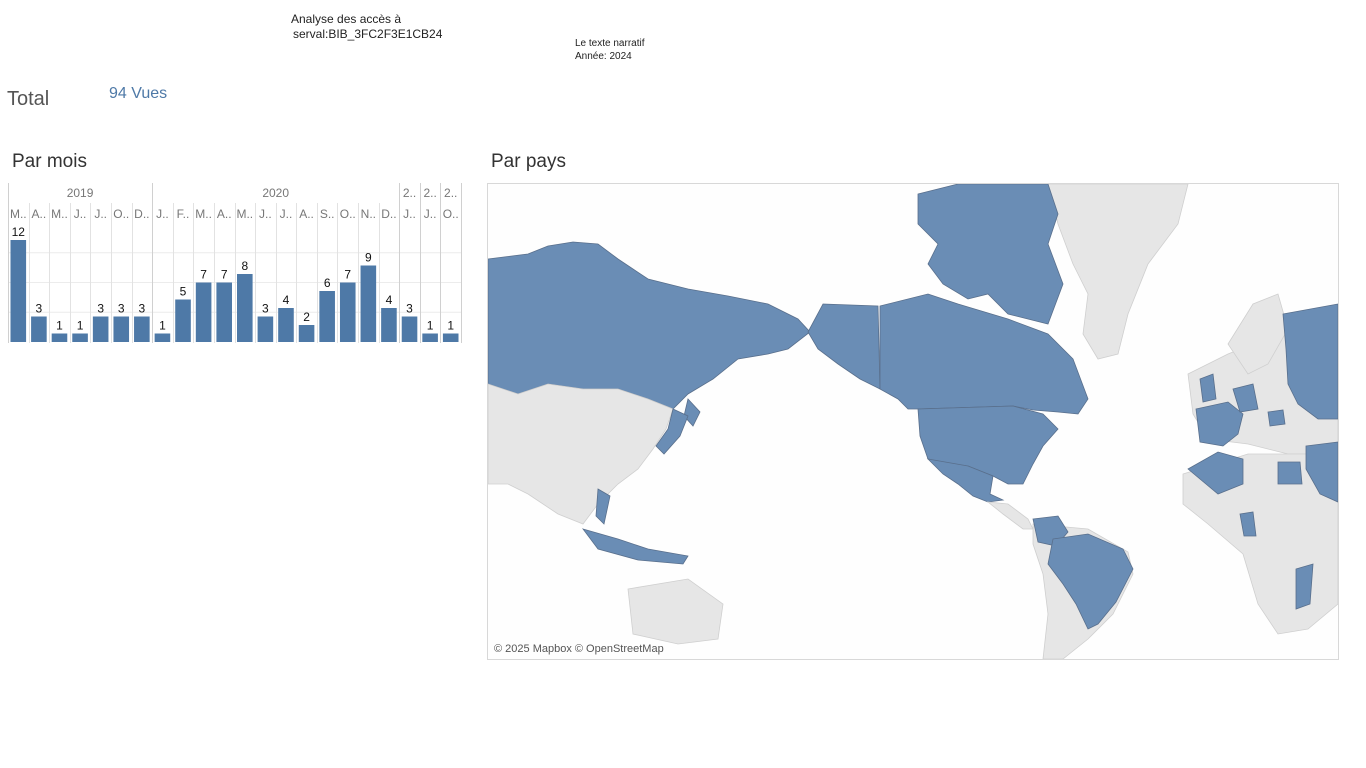 Image resolution: width=1366 pixels, height=768 pixels. What do you see at coordinates (327, 283) in the screenshot?
I see `bar-value-label: 6` at bounding box center [327, 283].